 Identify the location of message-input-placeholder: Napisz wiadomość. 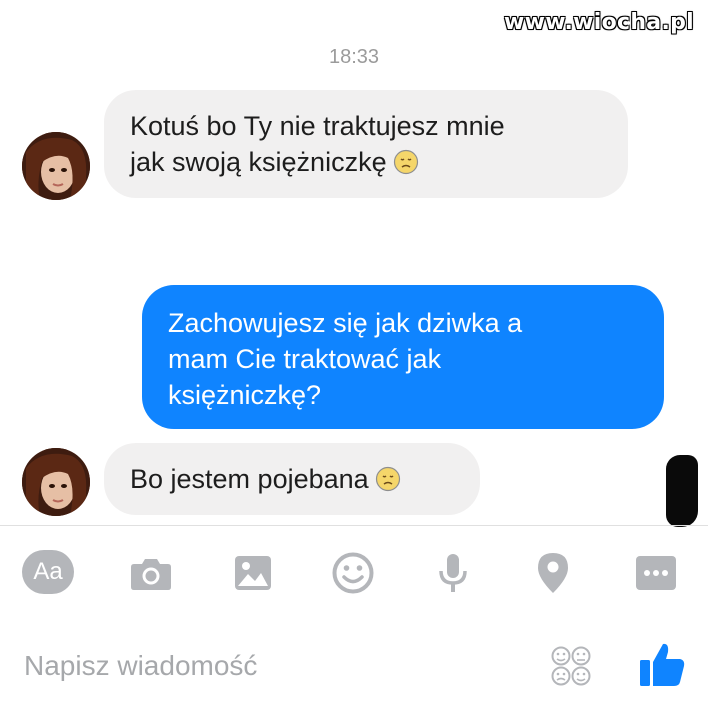
(140, 666).